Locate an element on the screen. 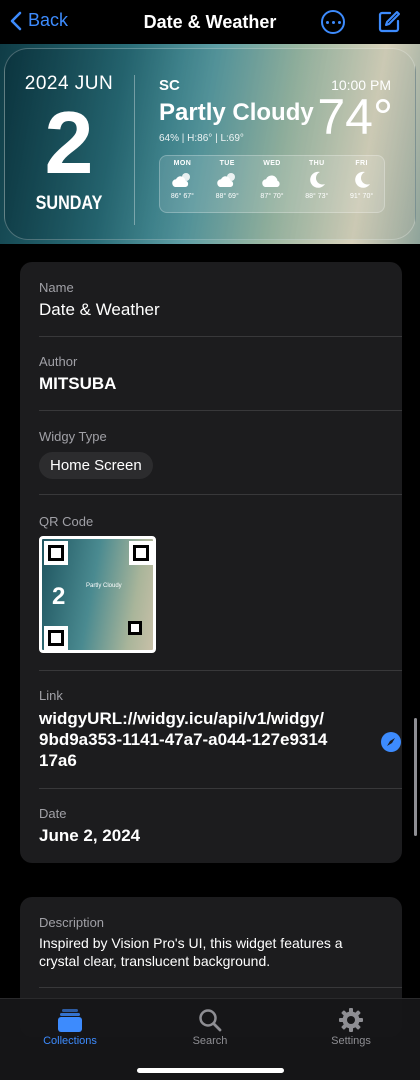  tab-label: Collections is located at coordinates (70, 1041).